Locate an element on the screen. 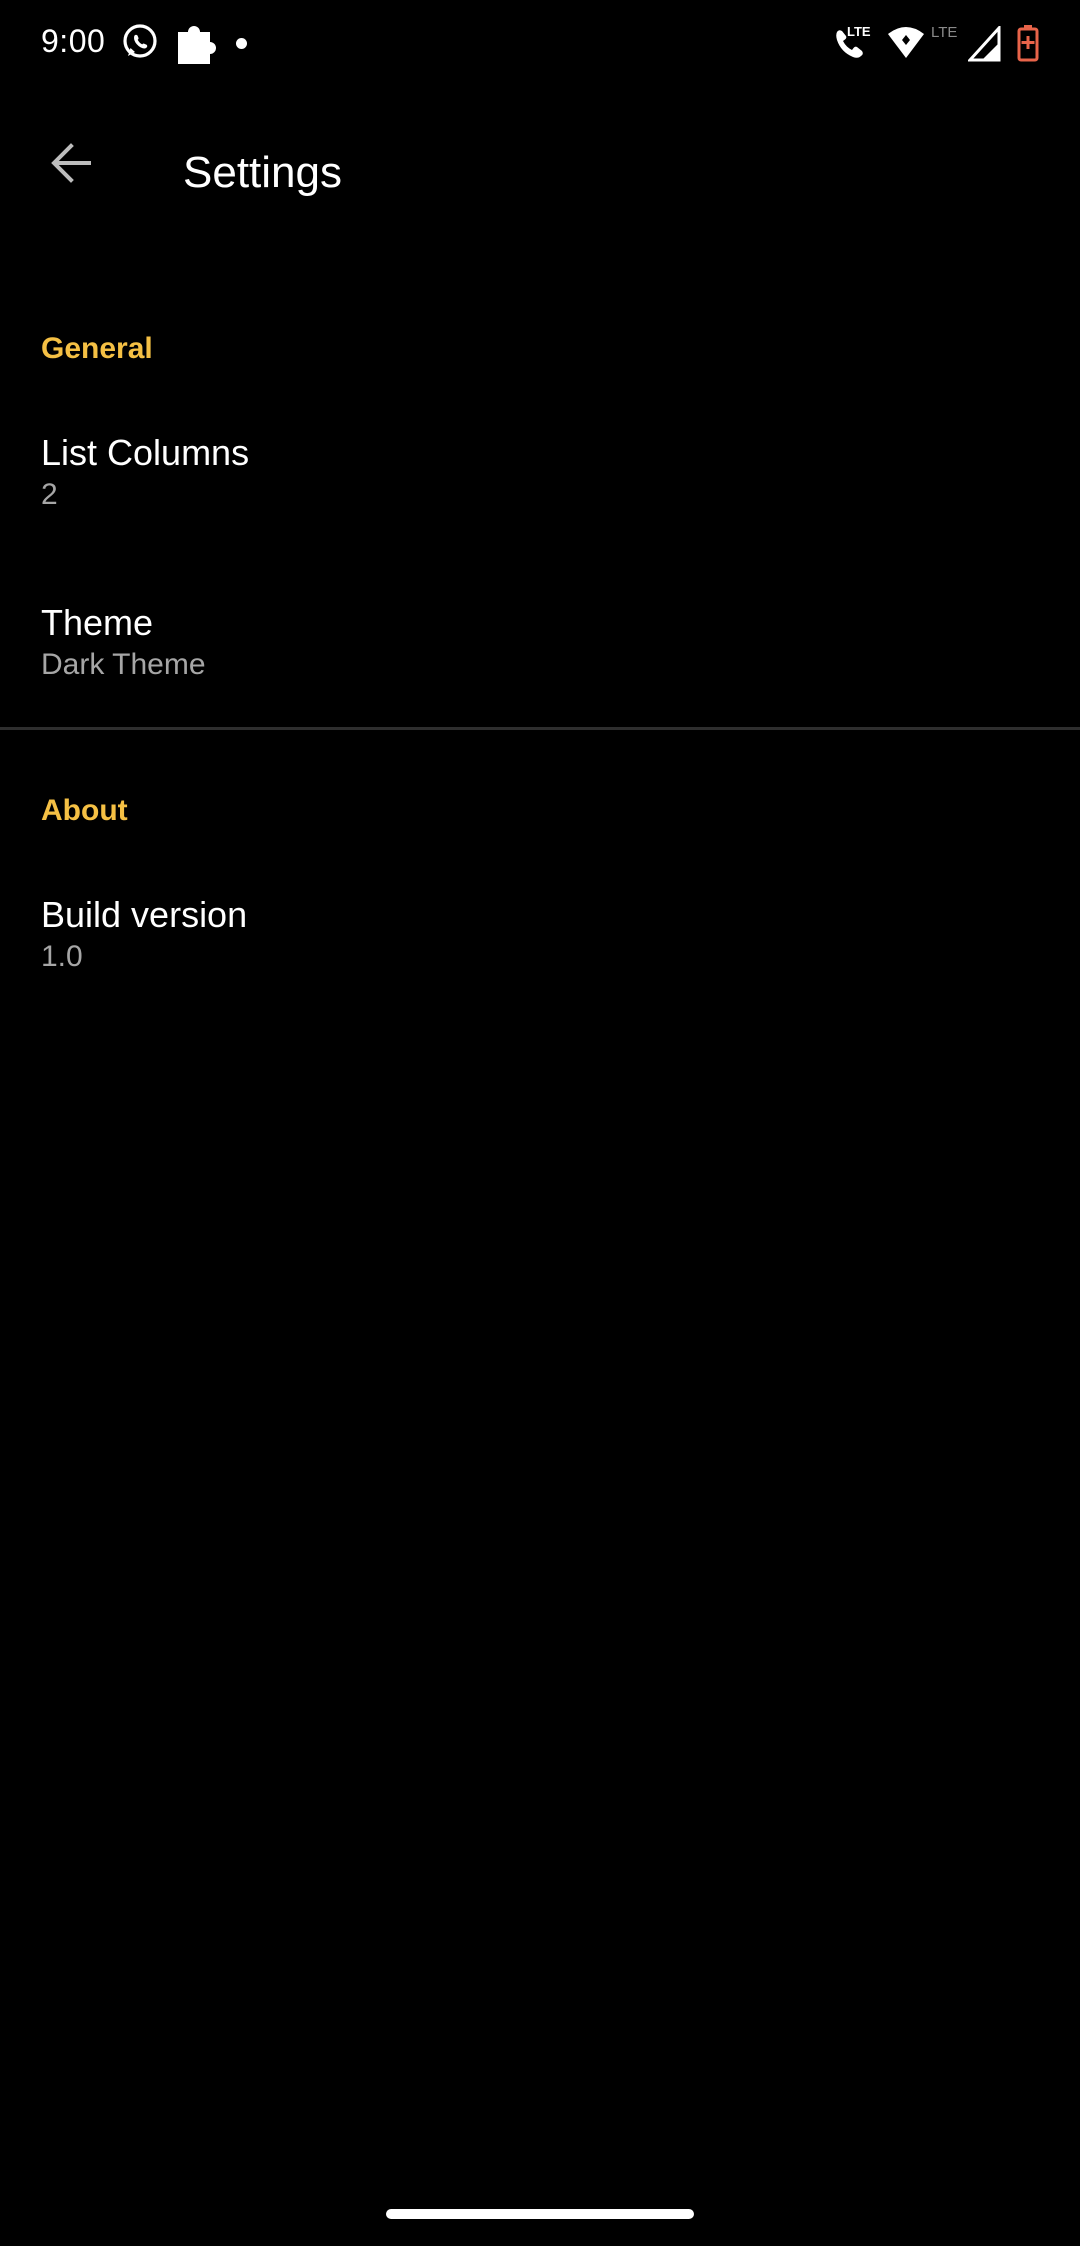 This screenshot has width=1080, height=2246. lte-icon: LTE is located at coordinates (949, 32).